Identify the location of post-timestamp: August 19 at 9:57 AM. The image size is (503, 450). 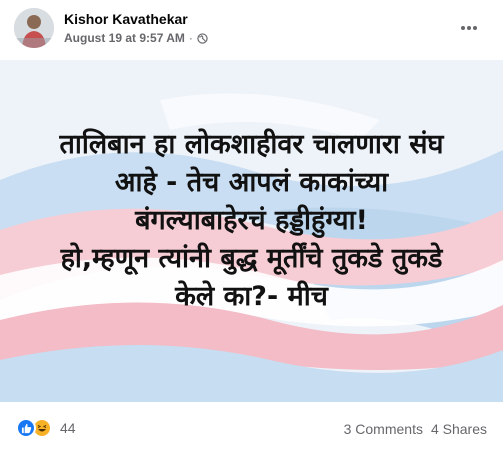
(124, 38).